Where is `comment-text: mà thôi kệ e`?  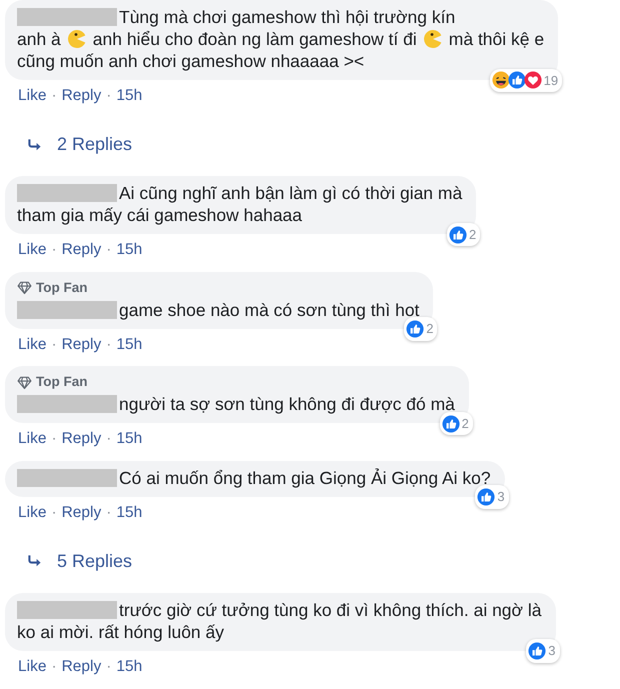
comment-text: mà thôi kệ e is located at coordinates (496, 39).